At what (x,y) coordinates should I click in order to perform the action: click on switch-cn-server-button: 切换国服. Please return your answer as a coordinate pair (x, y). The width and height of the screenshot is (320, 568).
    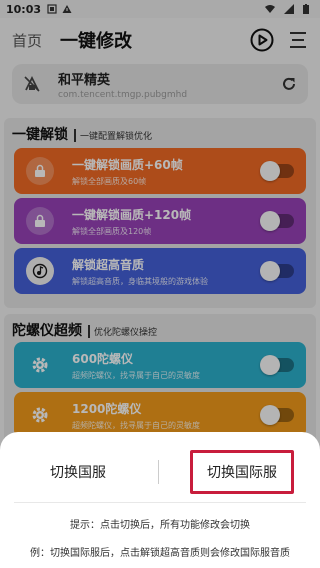
    Looking at the image, I should click on (78, 472).